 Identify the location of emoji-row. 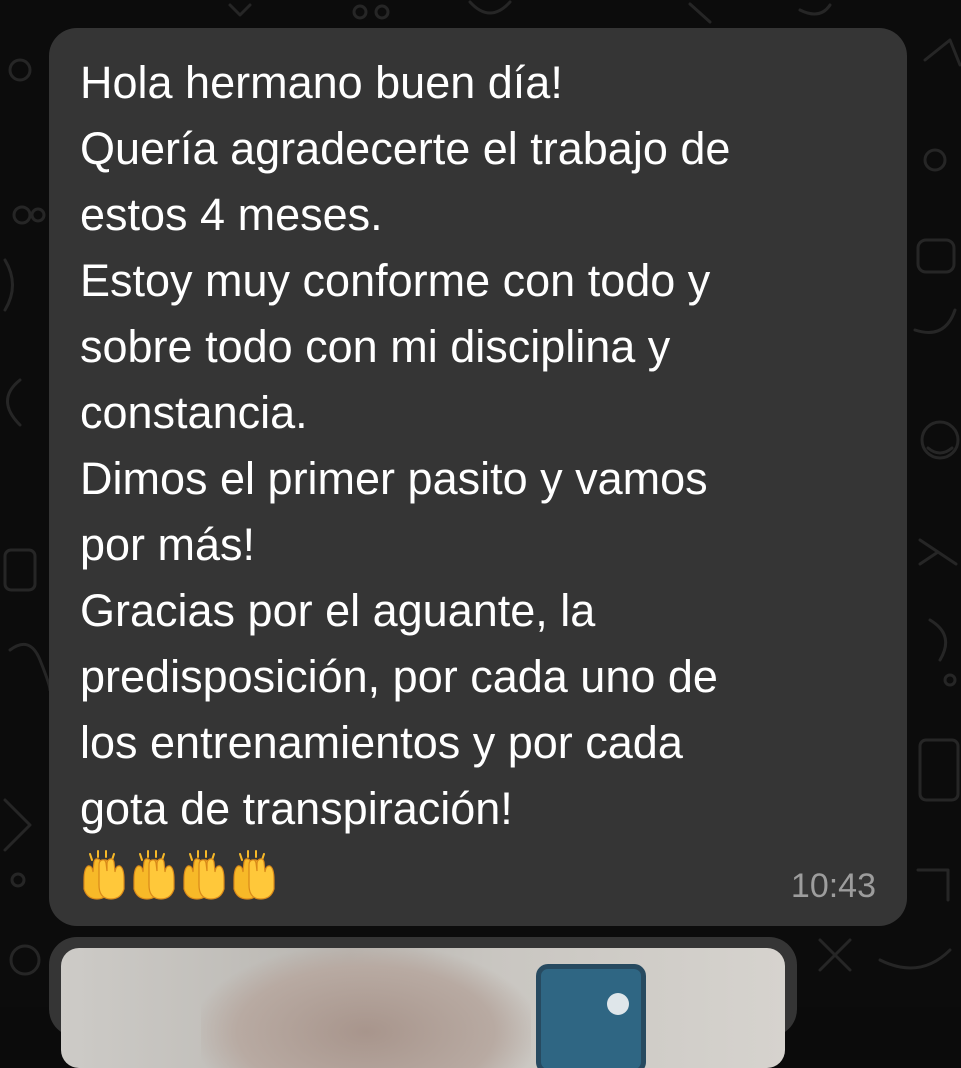
(180, 878).